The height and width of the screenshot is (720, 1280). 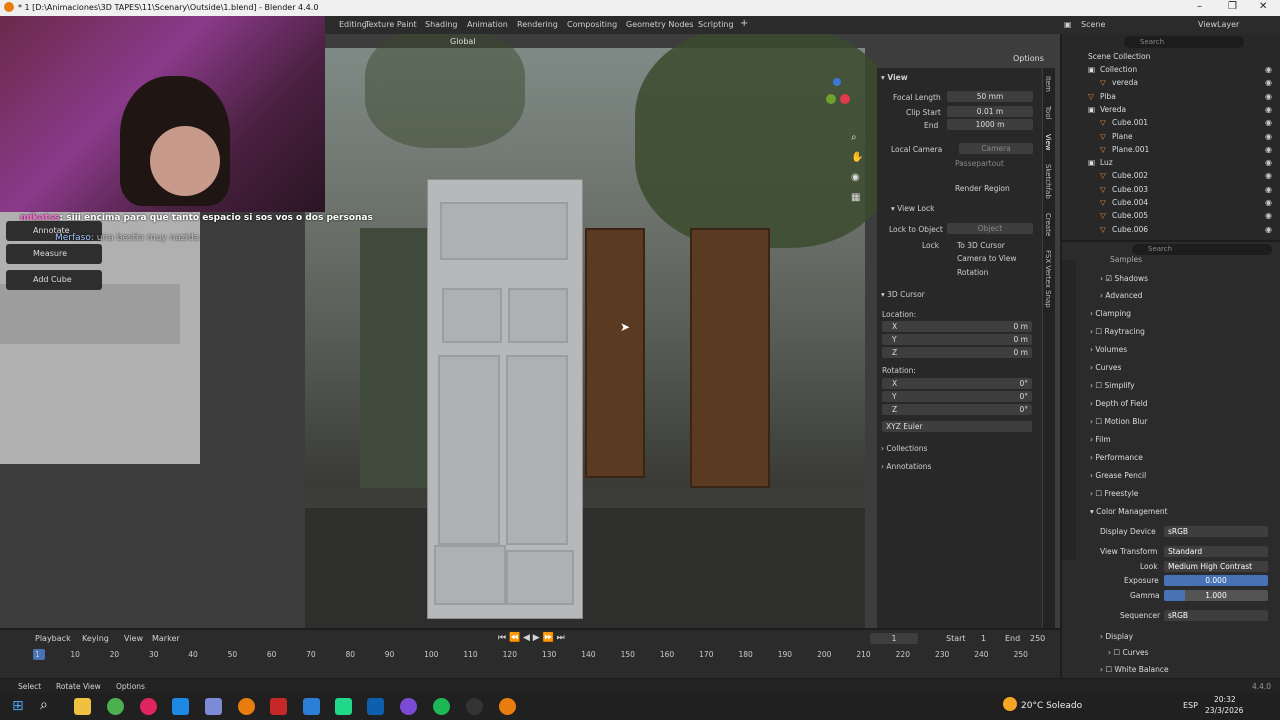 I want to click on rotation-lock-checkbox: Rotation, so click(x=972, y=272).